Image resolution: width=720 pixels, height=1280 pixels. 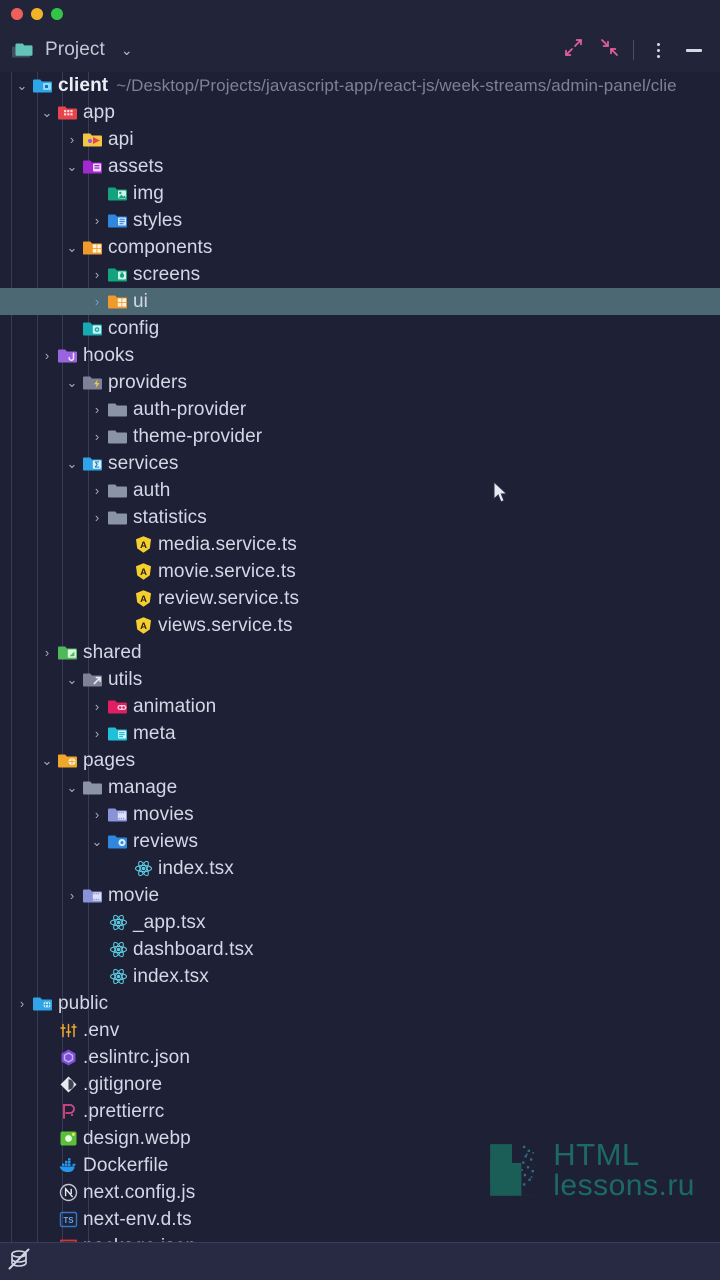 What do you see at coordinates (360, 220) in the screenshot?
I see `tree-row: › styles` at bounding box center [360, 220].